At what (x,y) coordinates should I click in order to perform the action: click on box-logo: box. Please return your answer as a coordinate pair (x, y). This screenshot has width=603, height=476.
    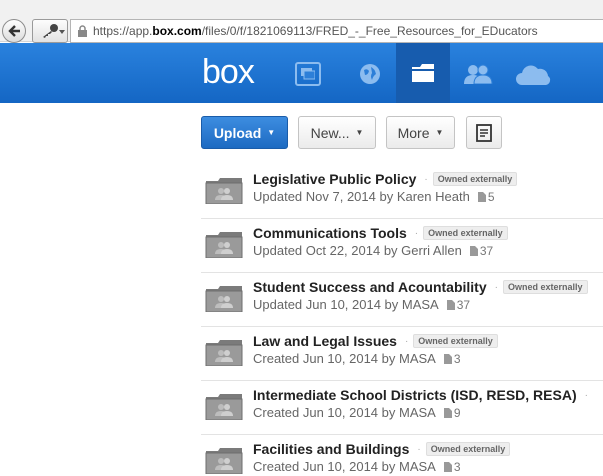
    Looking at the image, I should click on (228, 72).